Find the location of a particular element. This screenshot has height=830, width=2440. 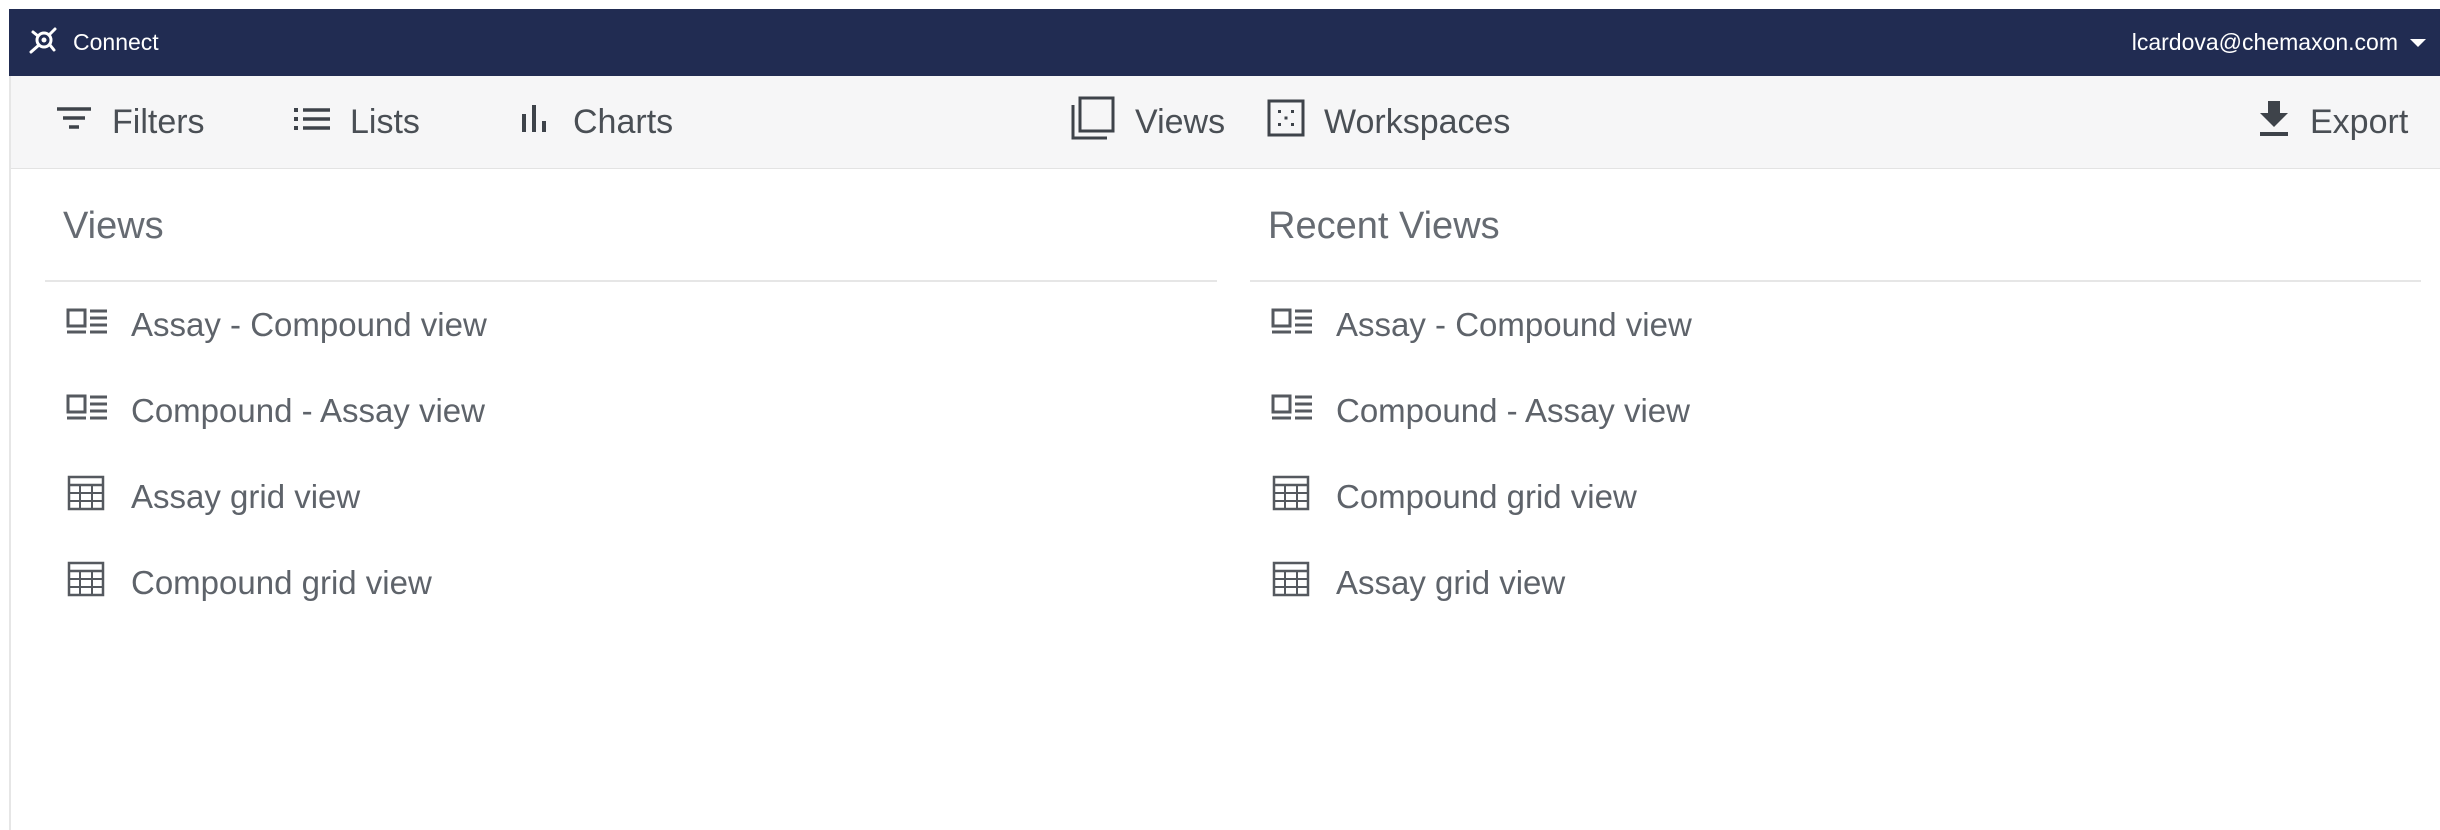

workspaces-button: Workspaces is located at coordinates (1388, 122).